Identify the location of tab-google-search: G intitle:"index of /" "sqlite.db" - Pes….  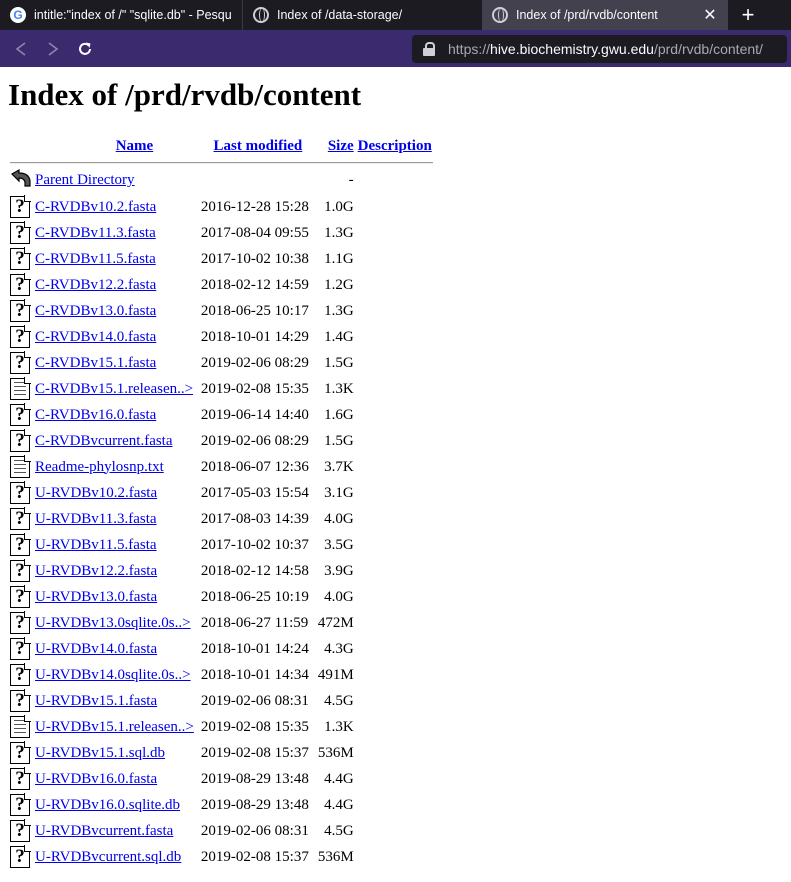
(121, 15).